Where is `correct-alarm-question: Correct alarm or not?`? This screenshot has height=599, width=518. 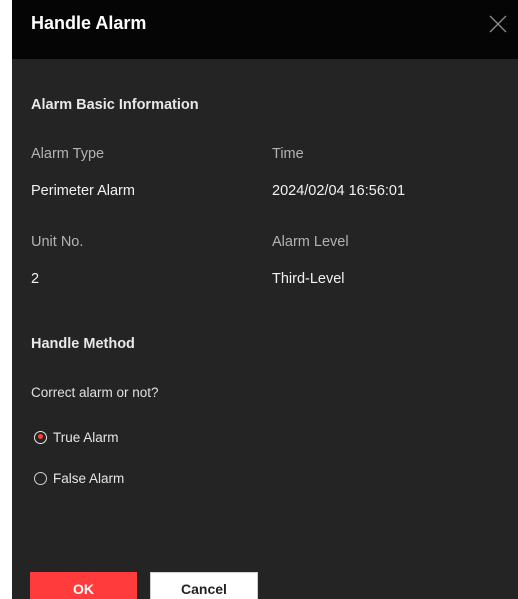
correct-alarm-question: Correct alarm or not? is located at coordinates (95, 392).